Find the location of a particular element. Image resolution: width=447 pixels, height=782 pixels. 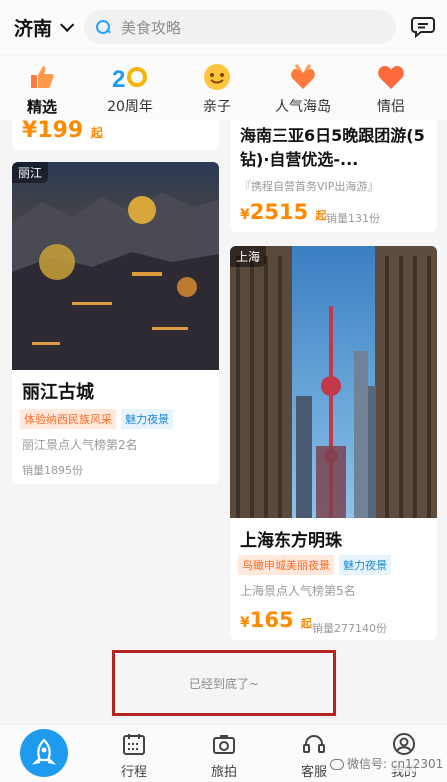

top-bar: 济南 美食攻略 is located at coordinates (223, 27).